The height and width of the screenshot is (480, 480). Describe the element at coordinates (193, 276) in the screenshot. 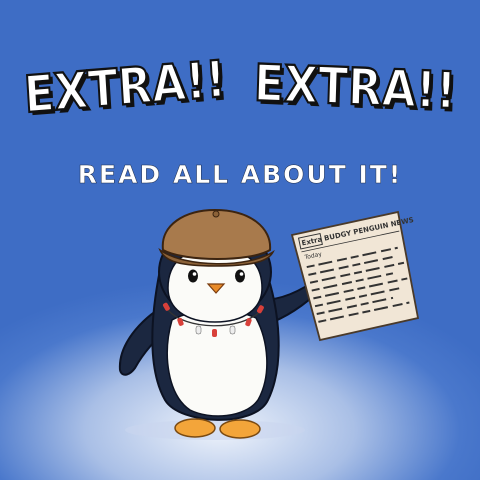

I see `left-eye` at that location.